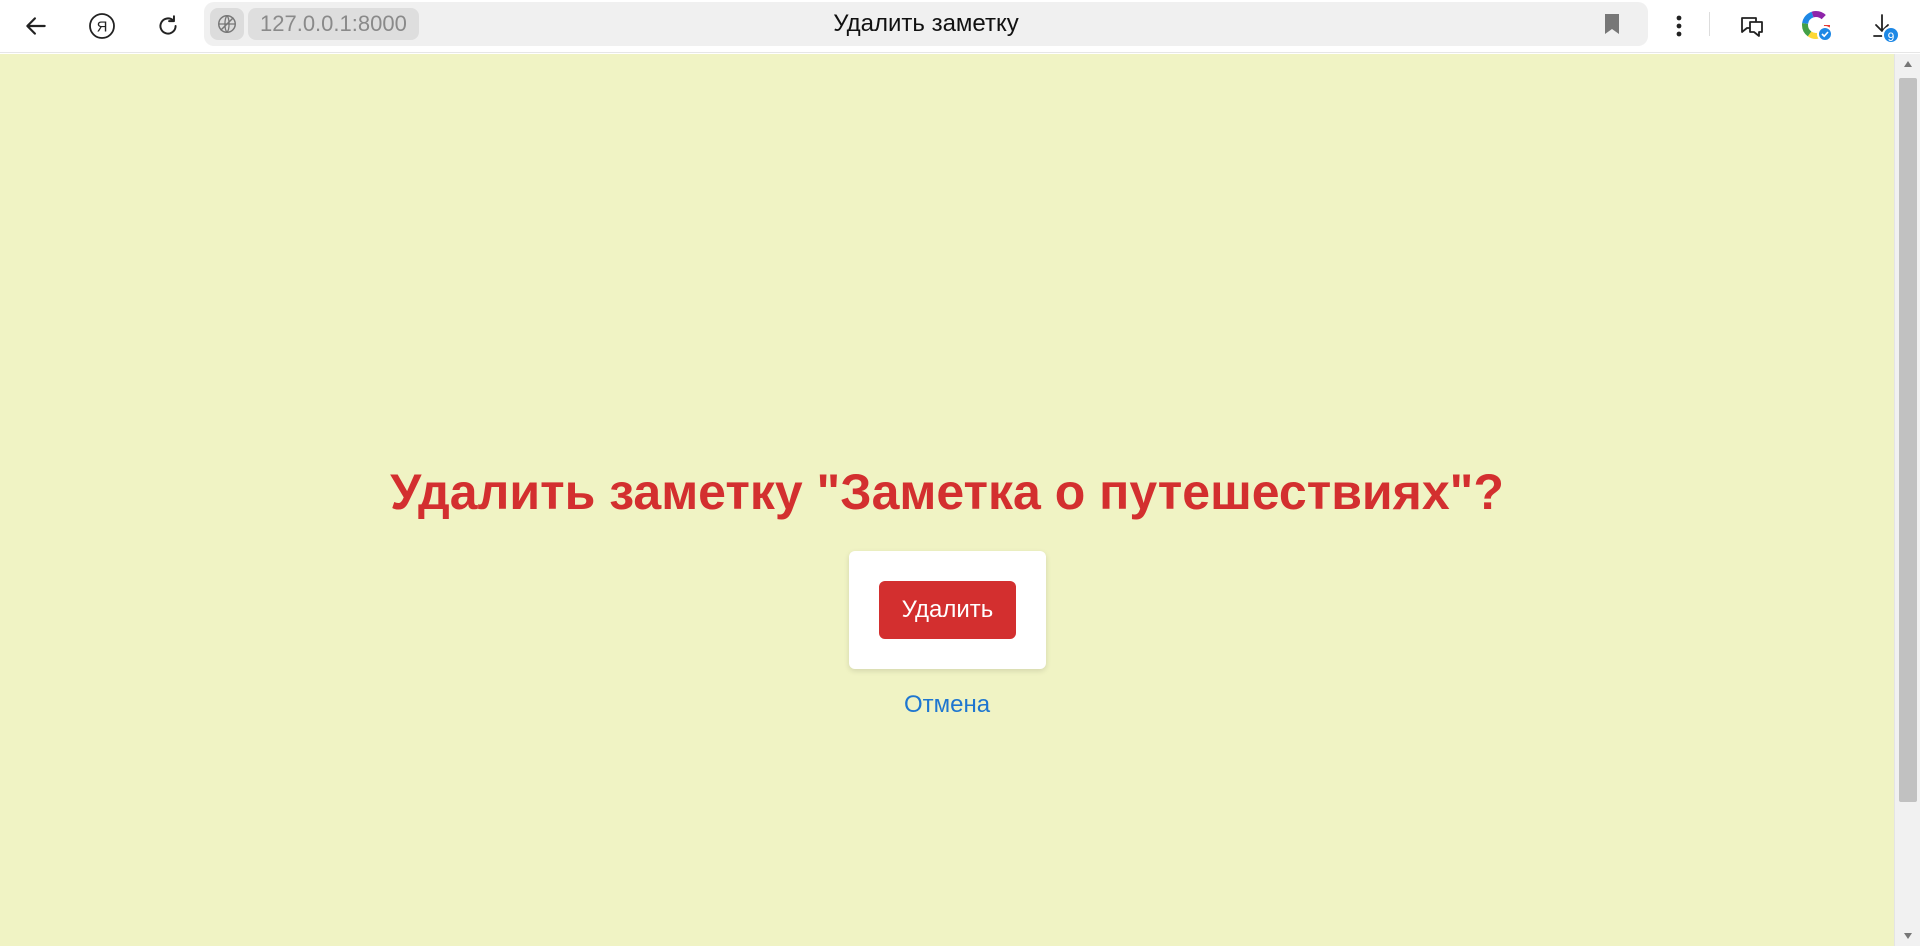 This screenshot has height=946, width=1920. What do you see at coordinates (1709, 24) in the screenshot?
I see `toolbar-divider` at bounding box center [1709, 24].